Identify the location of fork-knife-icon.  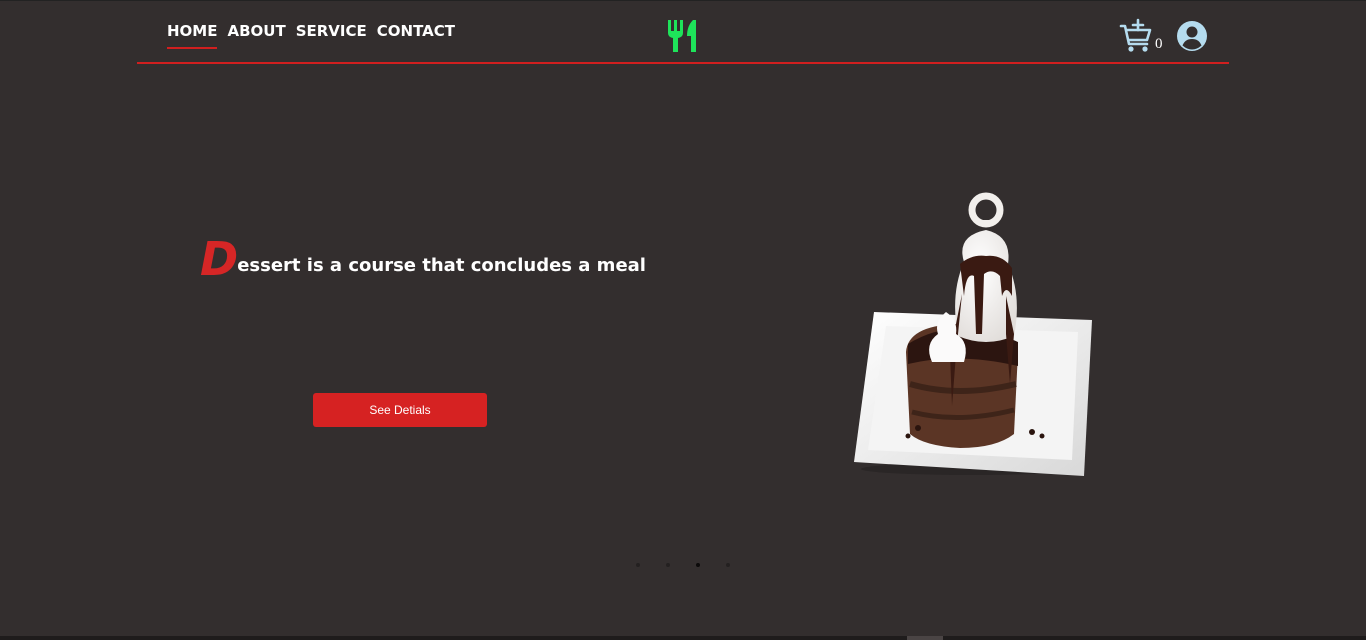
(683, 36).